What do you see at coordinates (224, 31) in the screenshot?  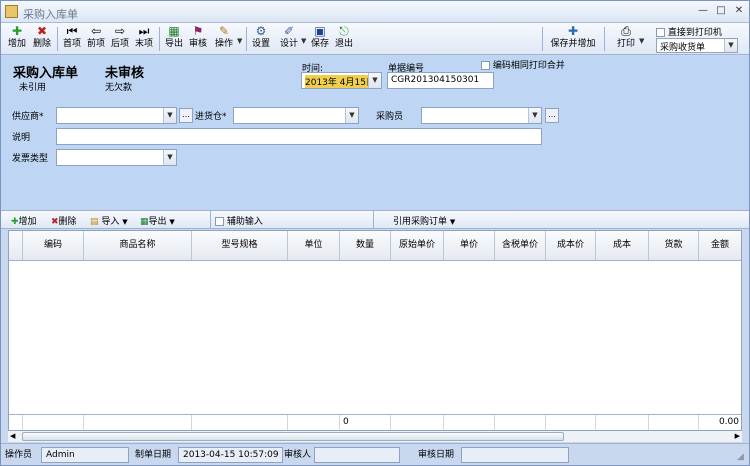 I see `wand-icon: ✎` at bounding box center [224, 31].